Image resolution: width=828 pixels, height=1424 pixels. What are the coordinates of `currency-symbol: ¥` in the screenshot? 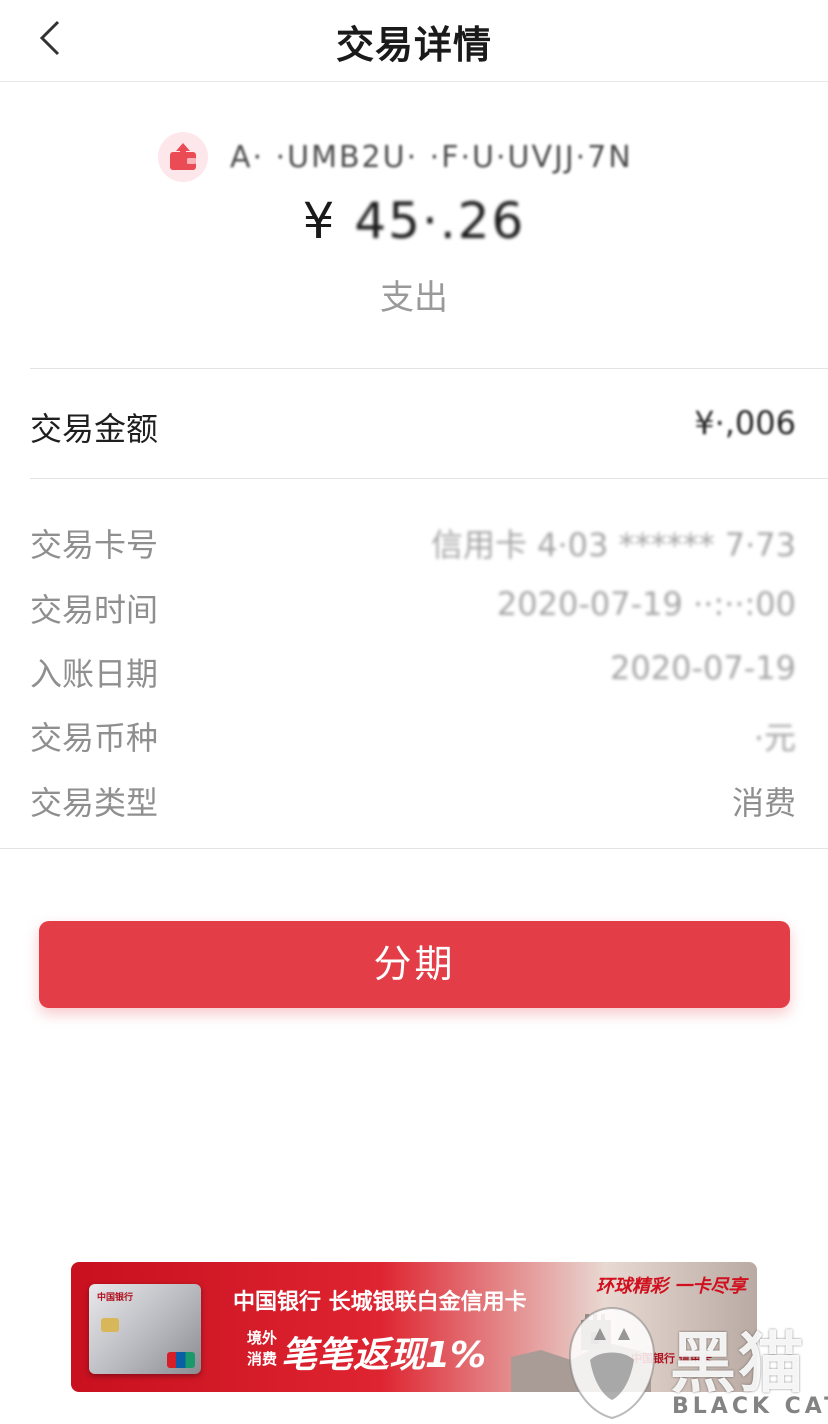 It's located at (319, 221).